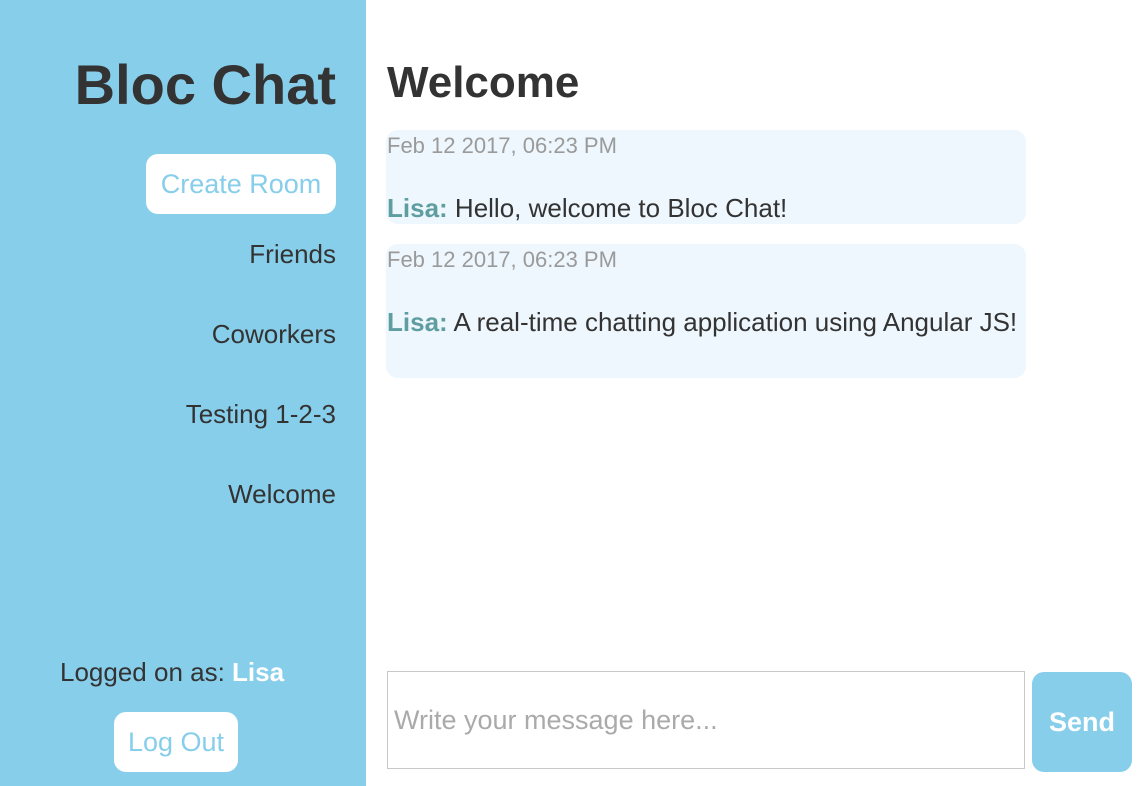 This screenshot has width=1148, height=786. Describe the element at coordinates (176, 742) in the screenshot. I see `logout-button: Log Out` at that location.